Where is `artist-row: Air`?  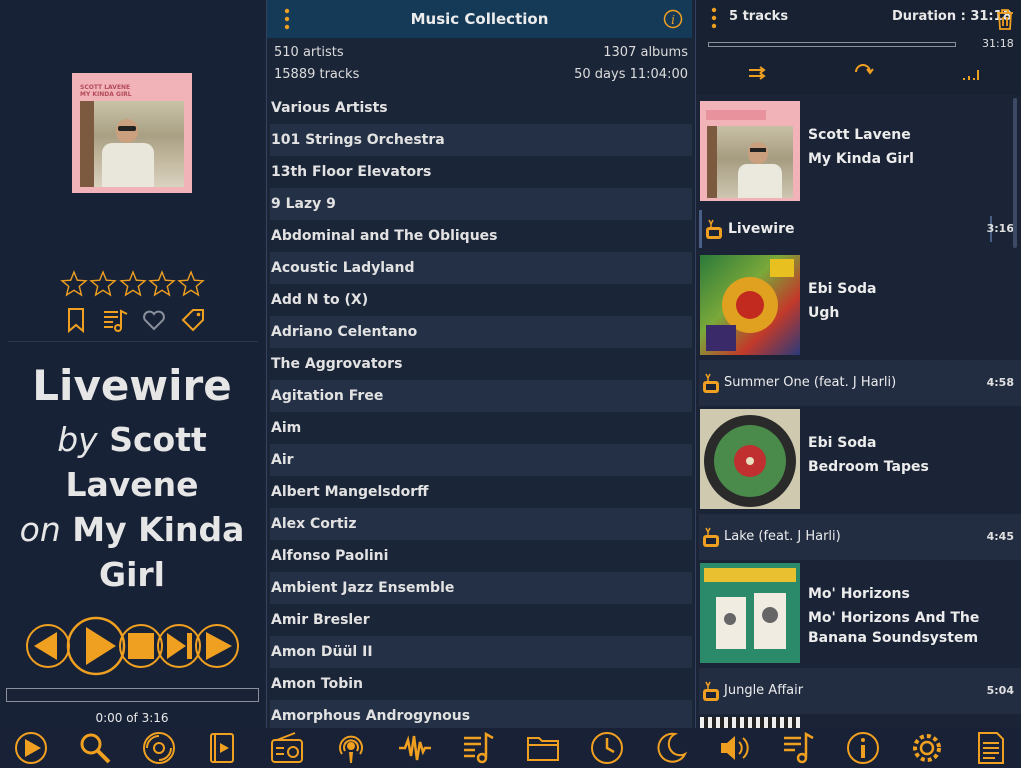
artist-row: Air is located at coordinates (481, 460).